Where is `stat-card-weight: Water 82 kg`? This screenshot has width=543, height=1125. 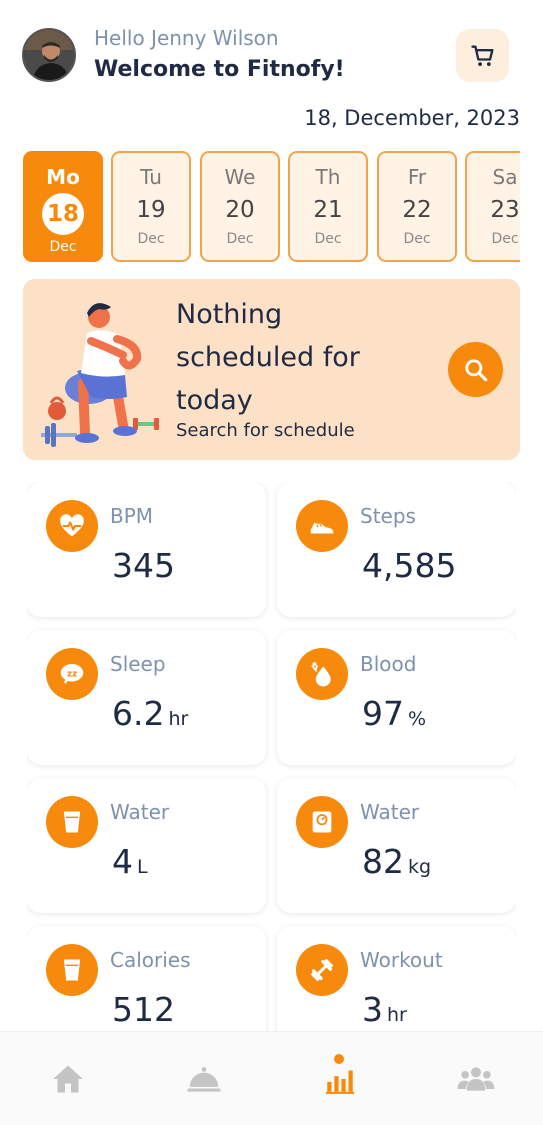 stat-card-weight: Water 82 kg is located at coordinates (396, 845).